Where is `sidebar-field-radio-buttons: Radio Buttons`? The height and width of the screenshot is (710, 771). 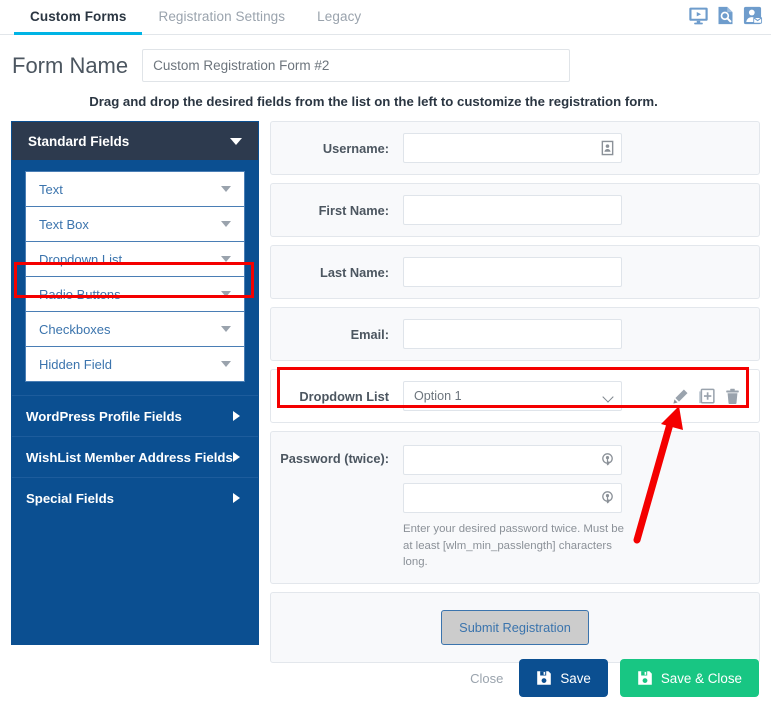 sidebar-field-radio-buttons: Radio Buttons is located at coordinates (135, 294).